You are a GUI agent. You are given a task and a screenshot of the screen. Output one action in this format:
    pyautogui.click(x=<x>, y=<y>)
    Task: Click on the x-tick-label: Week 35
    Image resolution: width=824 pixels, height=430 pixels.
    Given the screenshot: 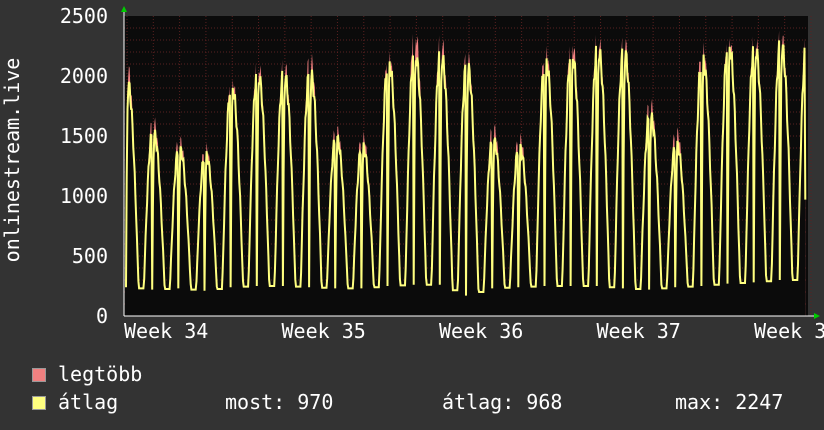 What is the action you would take?
    pyautogui.click(x=324, y=331)
    